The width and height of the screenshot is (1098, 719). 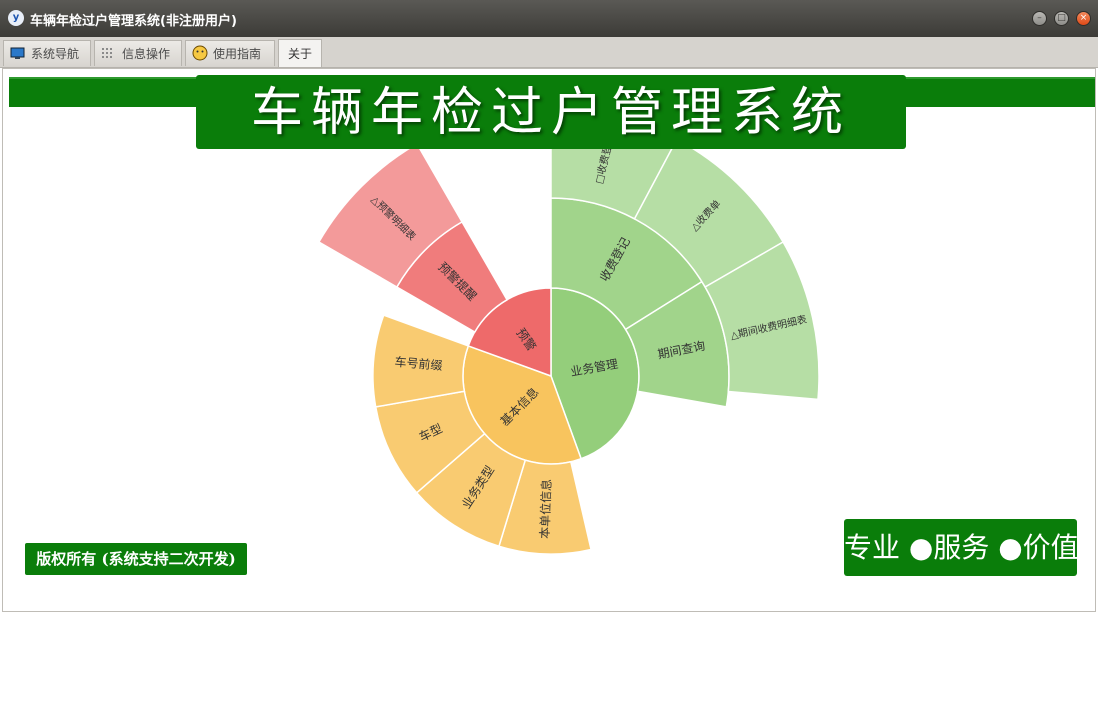 I want to click on tab-about: 关于, so click(x=300, y=53).